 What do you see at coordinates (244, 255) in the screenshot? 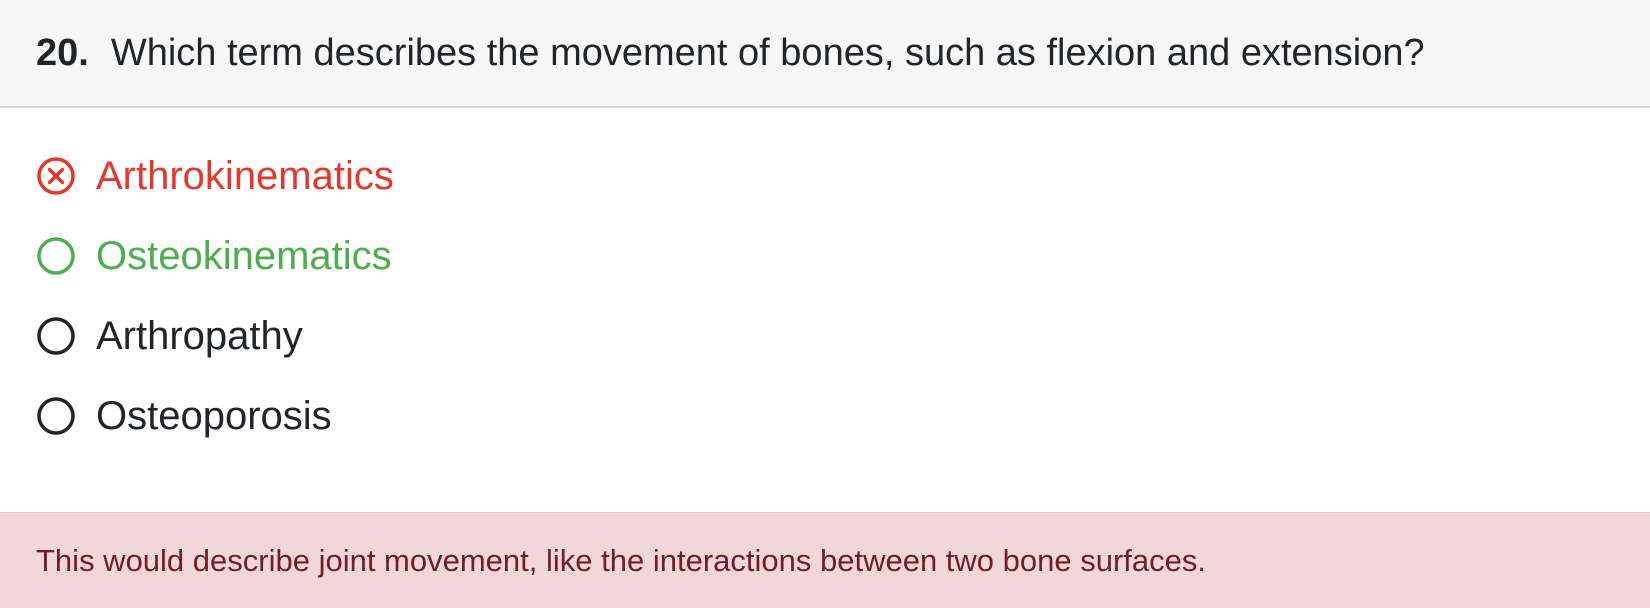
I see `answer-option-label: Osteokinematics` at bounding box center [244, 255].